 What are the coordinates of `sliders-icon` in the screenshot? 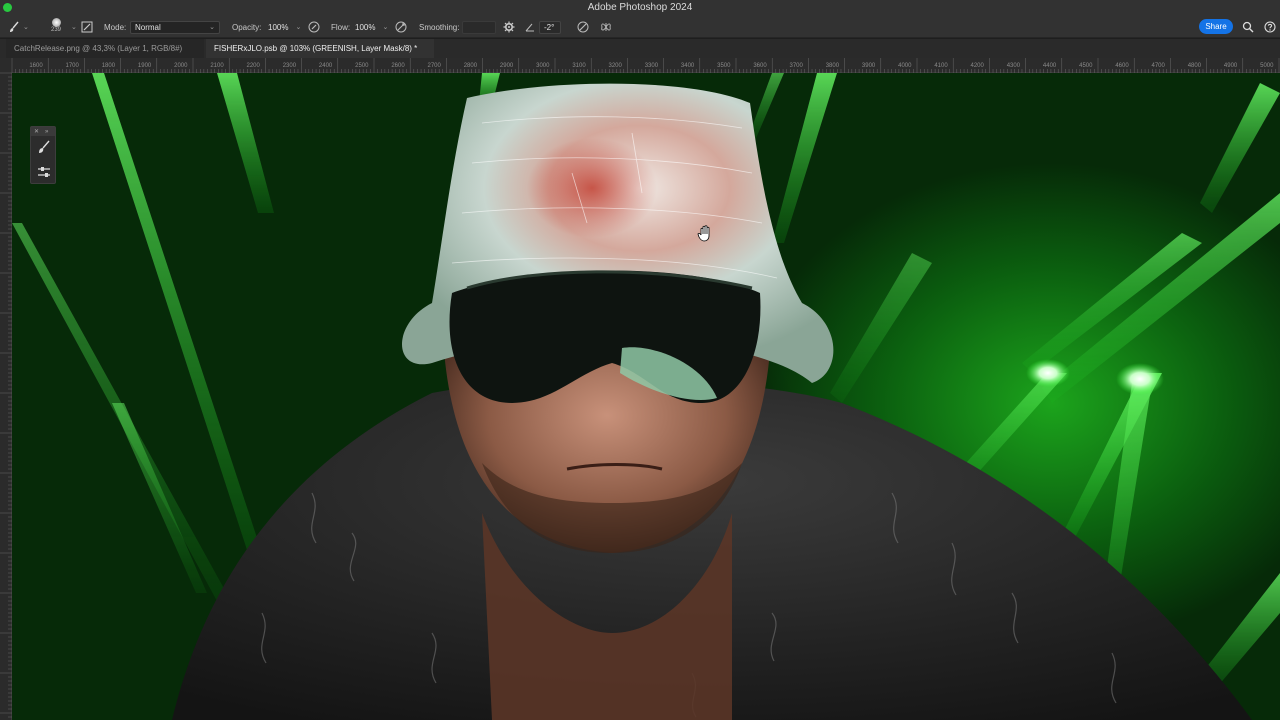 It's located at (44, 172).